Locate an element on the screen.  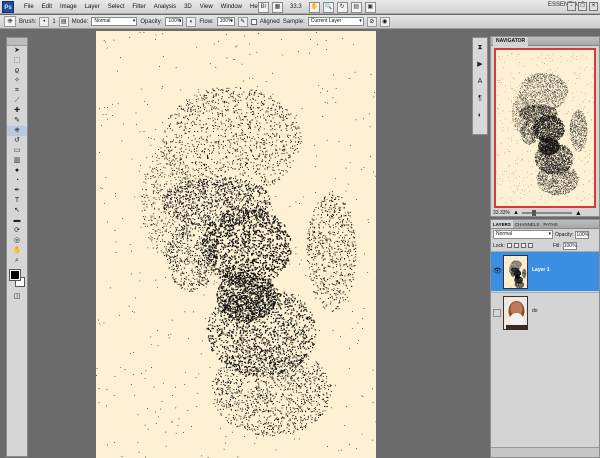
lock-transparency-icon is located at coordinates (509, 245).